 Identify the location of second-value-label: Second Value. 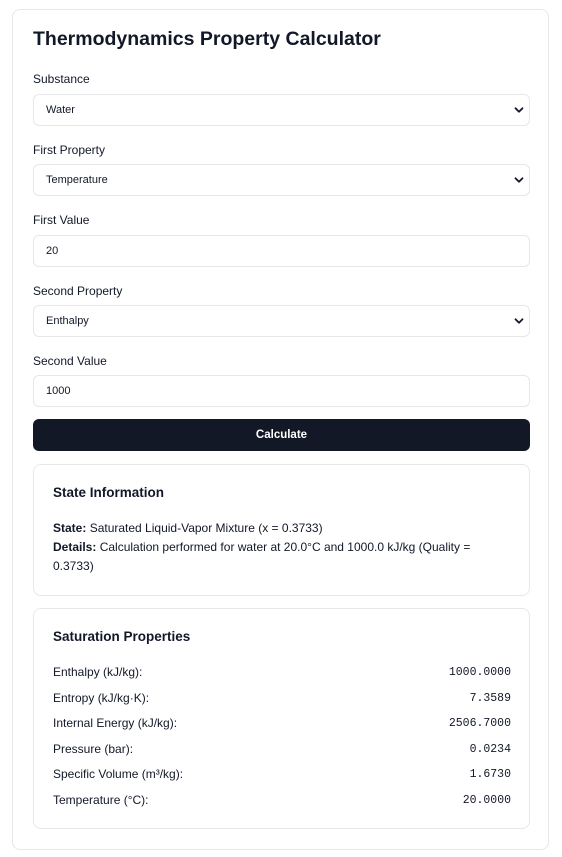
(70, 361).